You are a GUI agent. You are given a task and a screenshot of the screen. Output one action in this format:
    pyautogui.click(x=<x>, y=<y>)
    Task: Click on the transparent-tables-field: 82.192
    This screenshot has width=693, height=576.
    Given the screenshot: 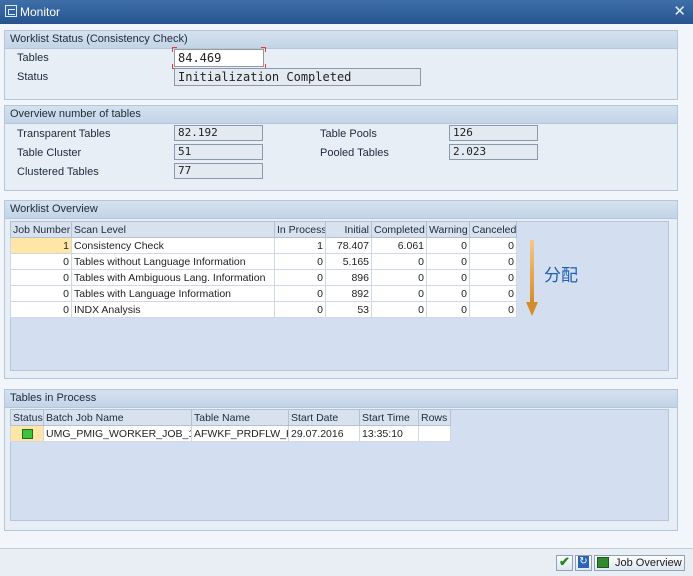 What is the action you would take?
    pyautogui.click(x=218, y=133)
    